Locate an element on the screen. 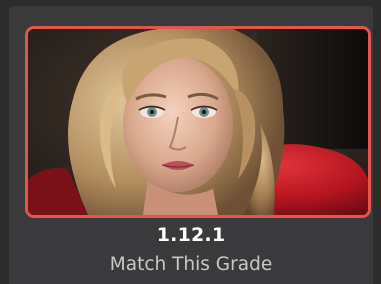 This screenshot has height=284, width=381. clip-number: 1.12.1 is located at coordinates (191, 235).